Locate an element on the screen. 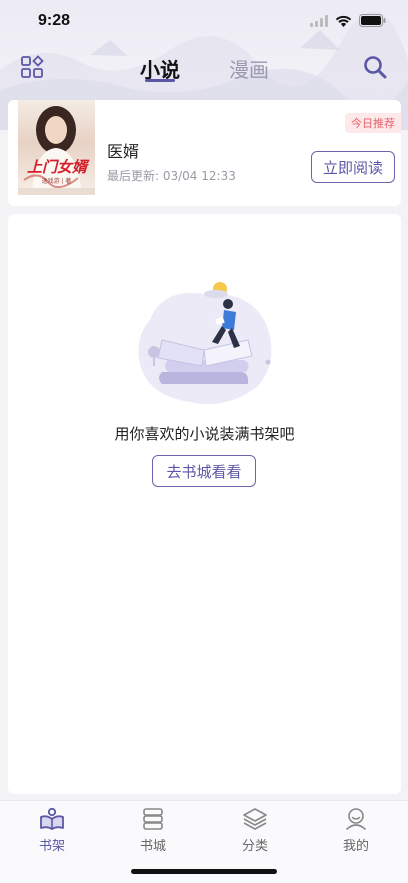  book-title: 医婿 is located at coordinates (123, 150).